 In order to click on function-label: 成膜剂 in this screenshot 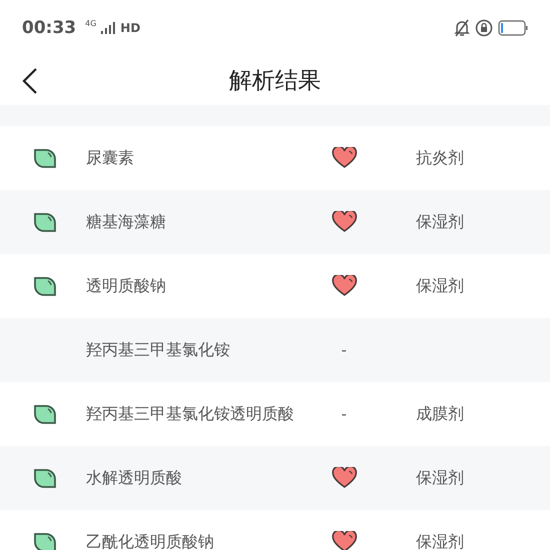, I will do `click(440, 413)`.